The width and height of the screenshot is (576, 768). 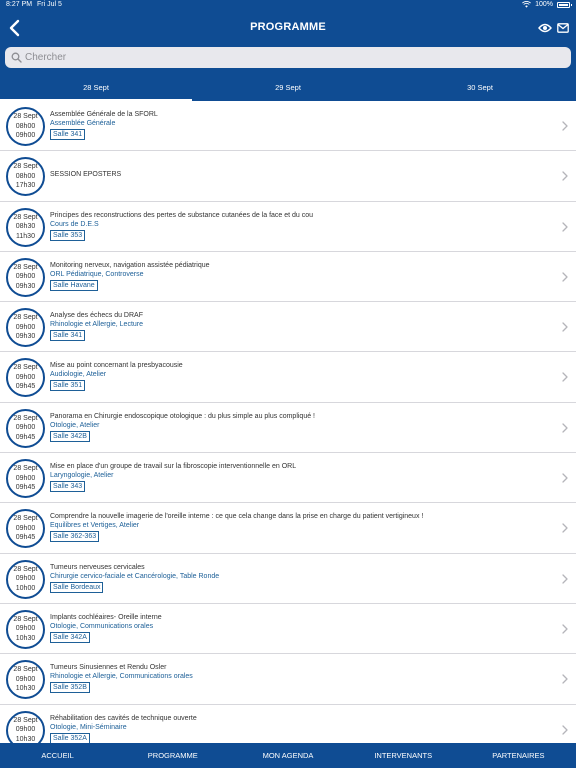 I want to click on session-start: 08h30, so click(x=25, y=227).